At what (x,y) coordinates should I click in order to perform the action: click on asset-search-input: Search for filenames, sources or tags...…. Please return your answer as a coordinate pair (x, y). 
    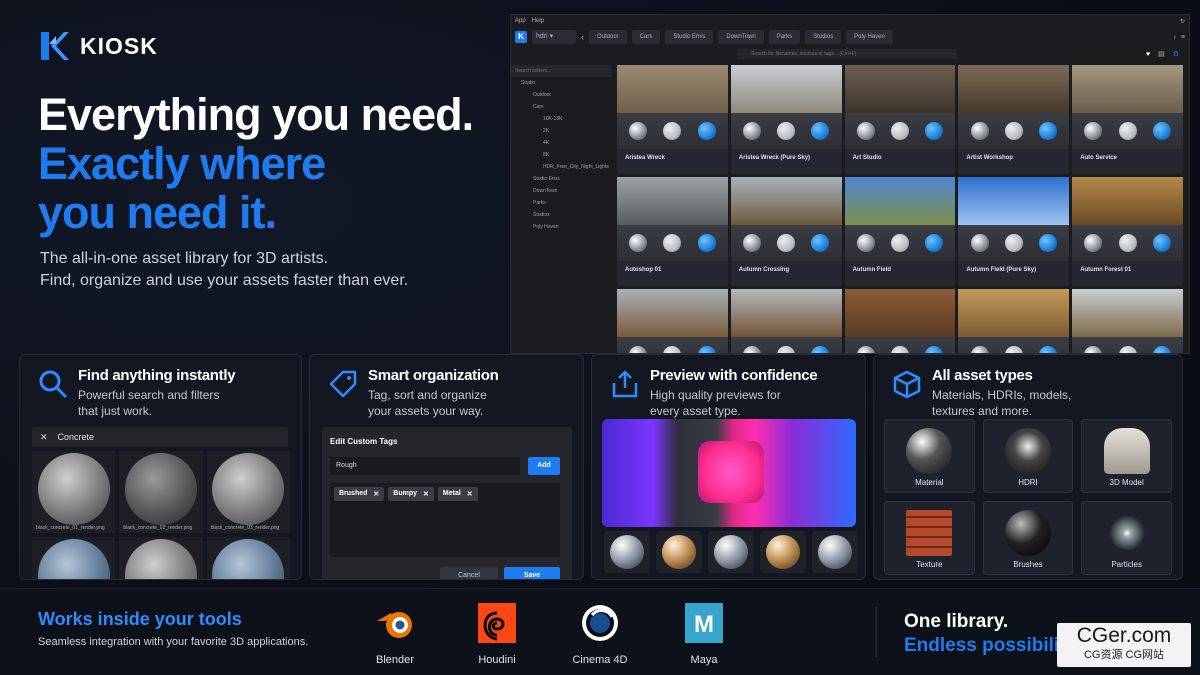
    Looking at the image, I should click on (847, 54).